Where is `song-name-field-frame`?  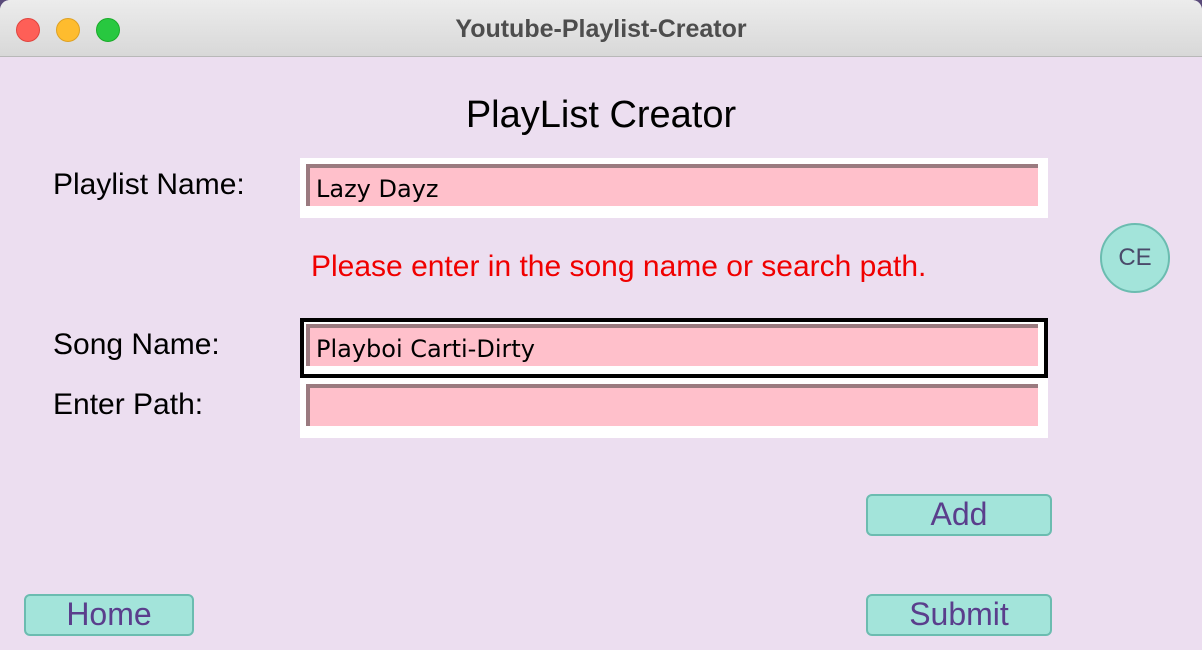 song-name-field-frame is located at coordinates (674, 348).